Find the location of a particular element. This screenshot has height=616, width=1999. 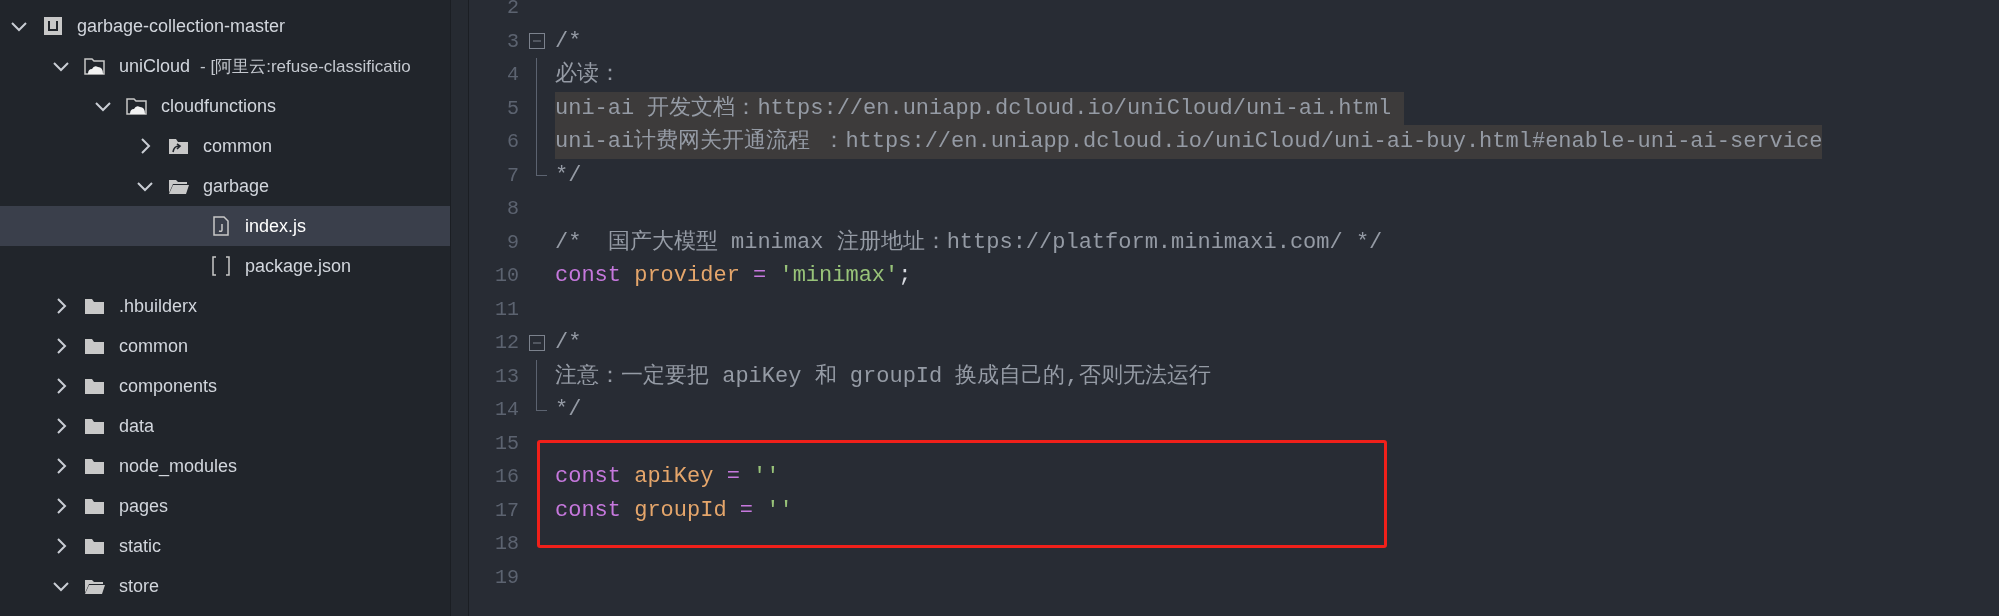

code-line: 注意：一定要把 apiKey 和 groupId 换成自己的,否则无法运行 is located at coordinates (883, 376).